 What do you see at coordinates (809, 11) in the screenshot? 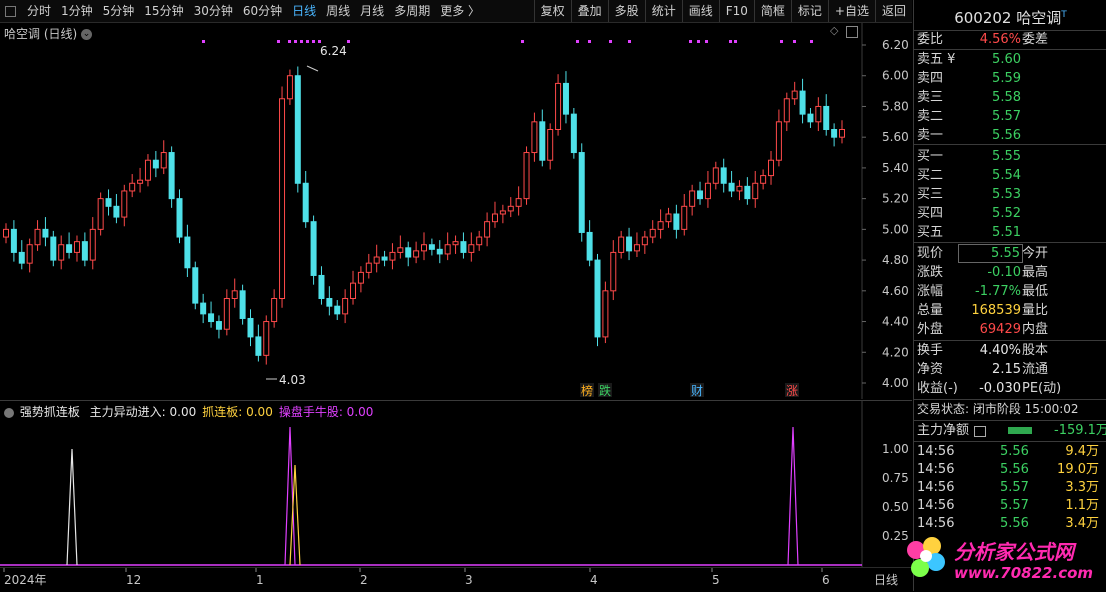
I see `toolbar-button: 标记` at bounding box center [809, 11].